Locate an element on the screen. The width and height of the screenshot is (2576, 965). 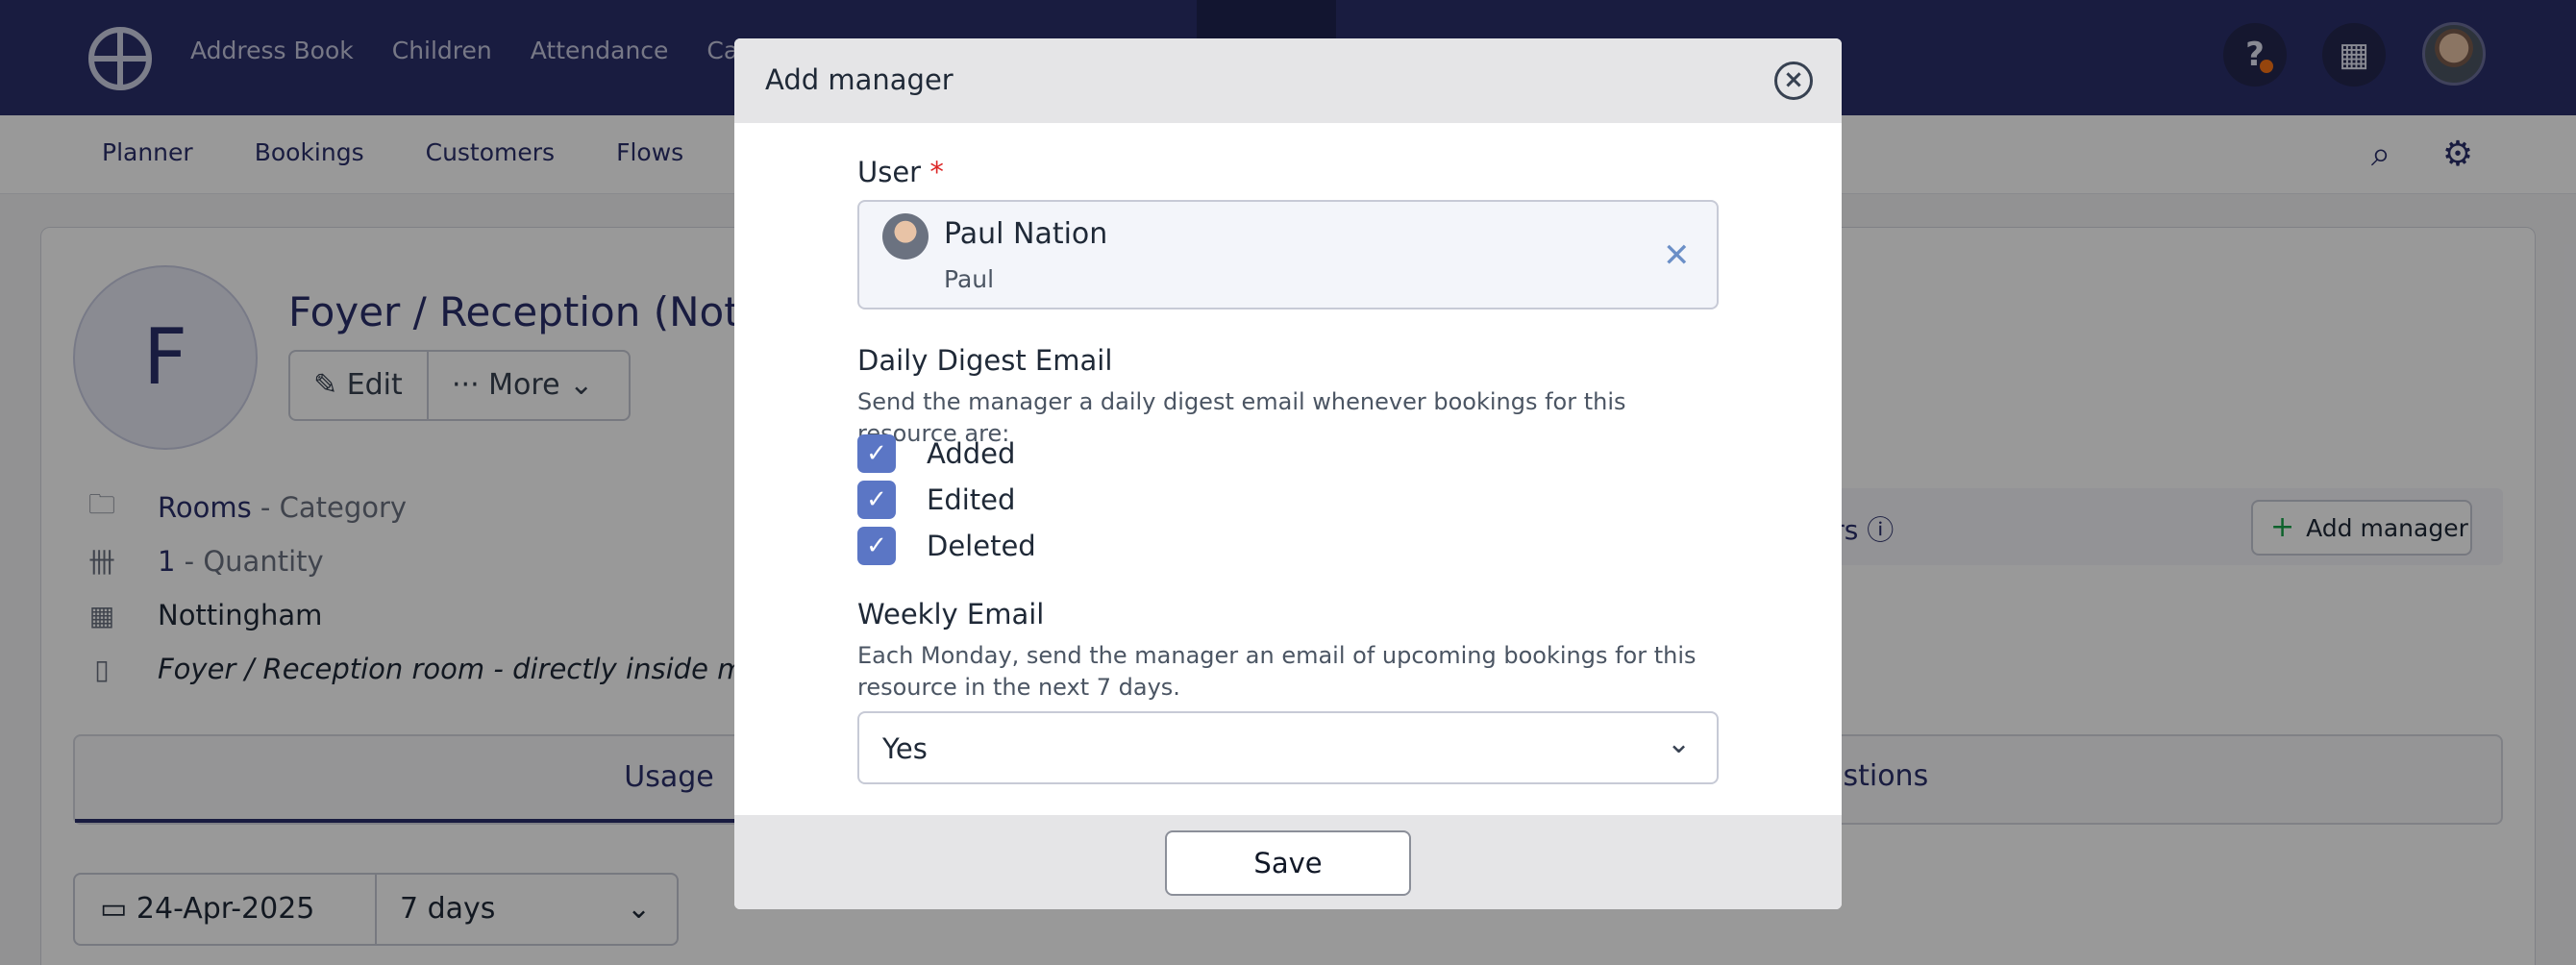
digest-label: Daily Digest Email is located at coordinates (985, 361).